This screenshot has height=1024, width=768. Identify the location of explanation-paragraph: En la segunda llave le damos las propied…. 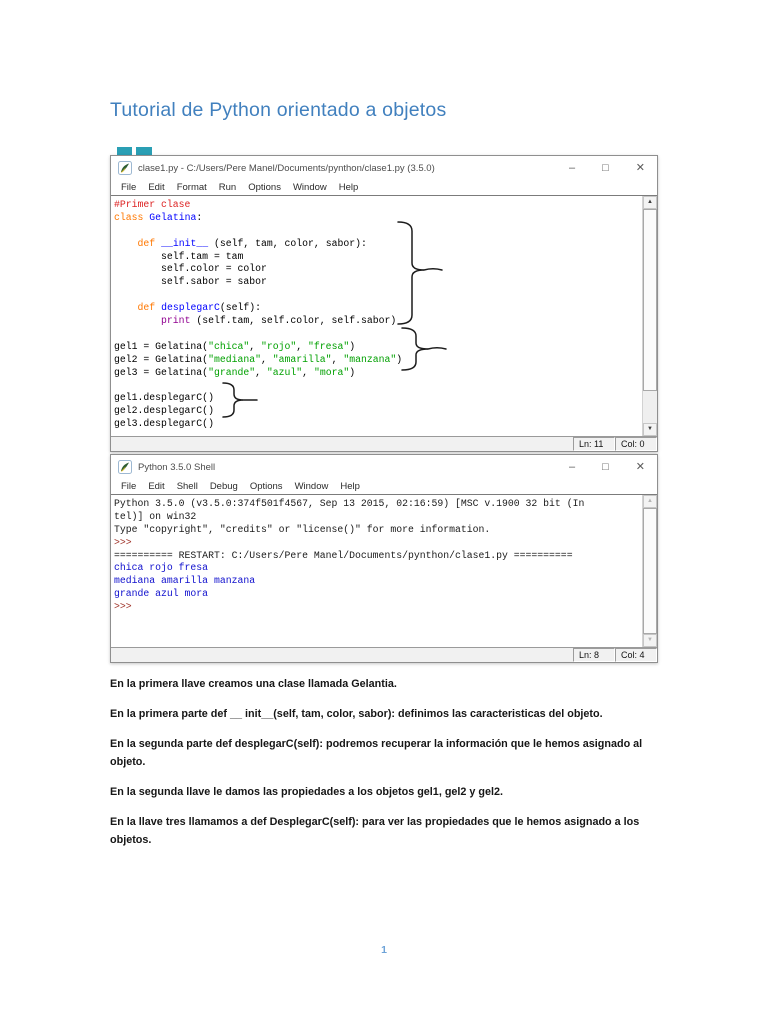
(307, 792).